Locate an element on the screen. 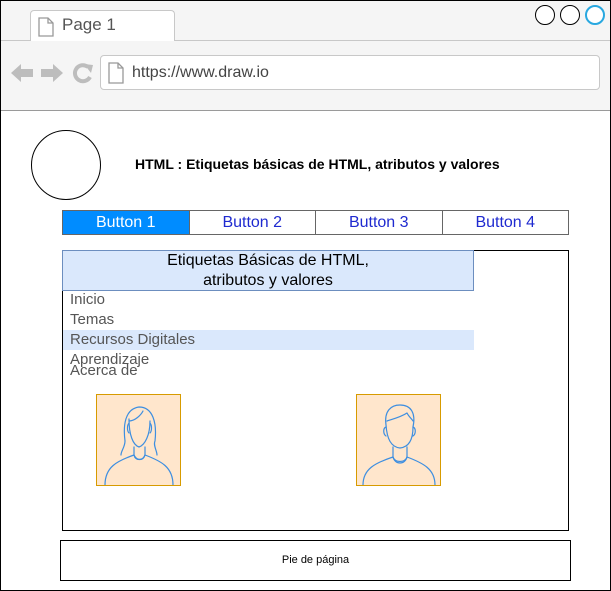  footer: Pie de página is located at coordinates (315, 560).